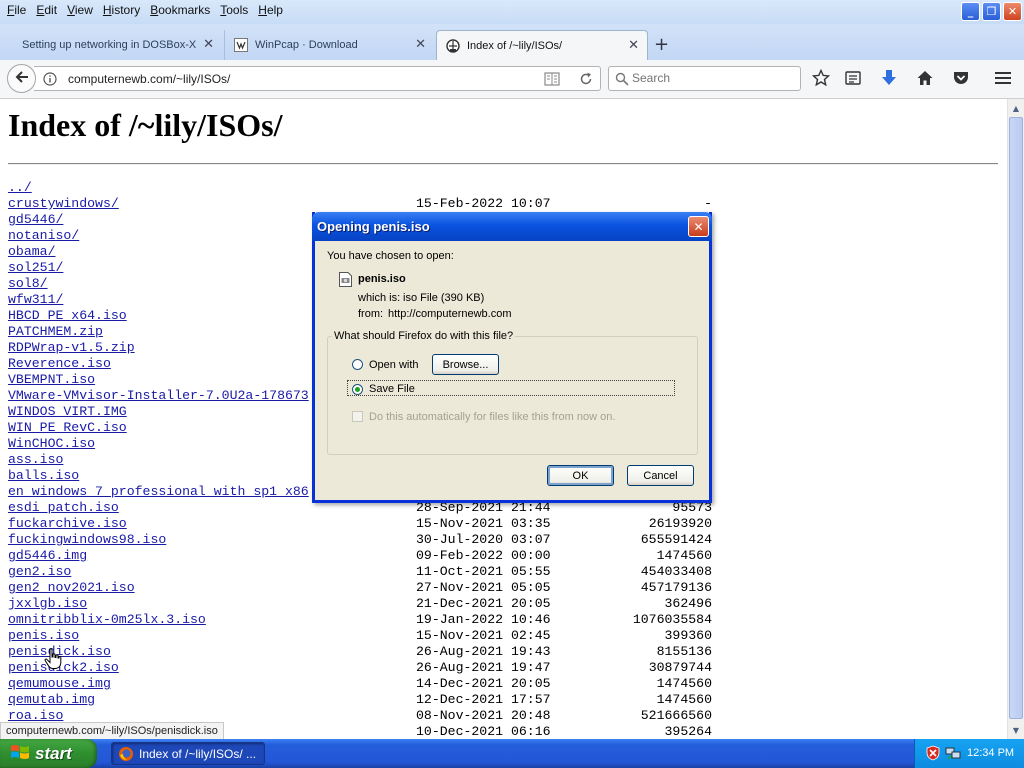 The width and height of the screenshot is (1024, 768). What do you see at coordinates (158, 396) in the screenshot?
I see `file-link: VMware-VMvisor-Installer-7.0U2a-178673` at bounding box center [158, 396].